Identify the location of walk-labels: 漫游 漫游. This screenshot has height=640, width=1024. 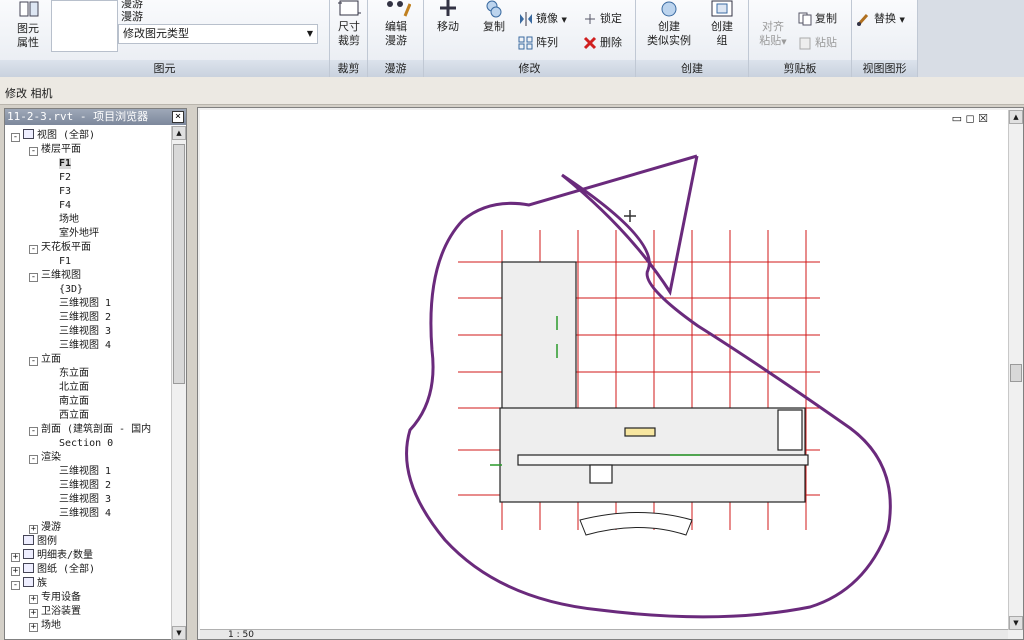
(132, 11).